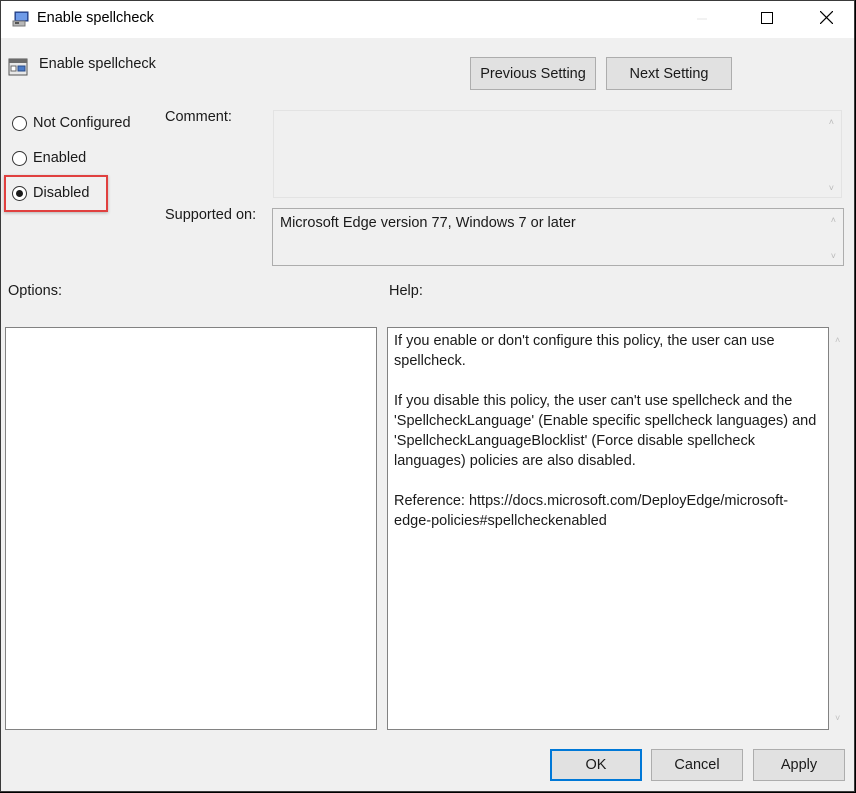 The width and height of the screenshot is (856, 793). I want to click on apply-button: Apply, so click(799, 765).